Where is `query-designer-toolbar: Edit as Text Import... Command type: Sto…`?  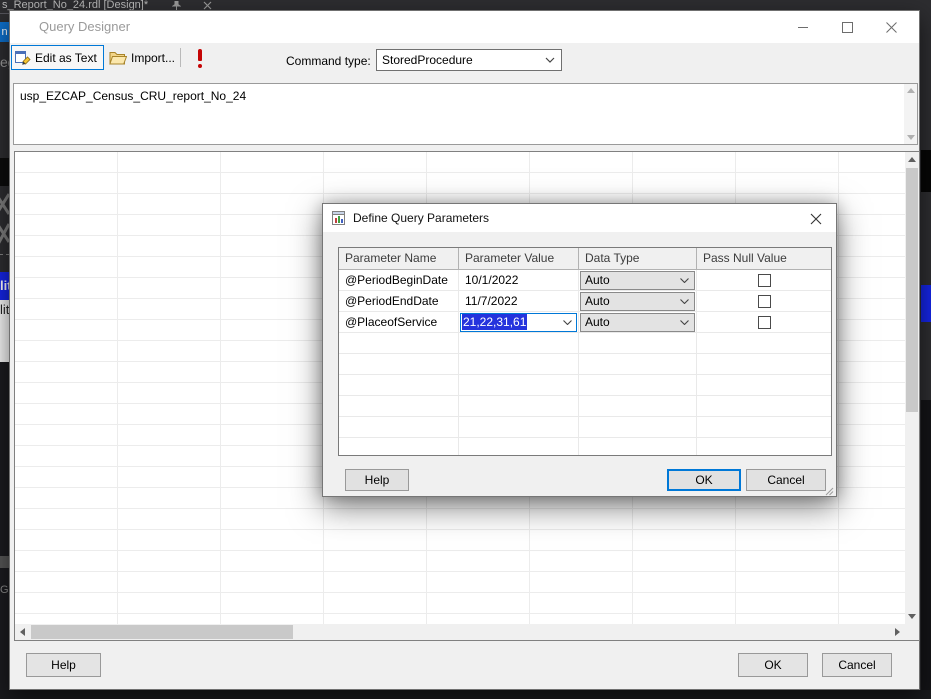
query-designer-toolbar: Edit as Text Import... Command type: Sto… is located at coordinates (464, 63).